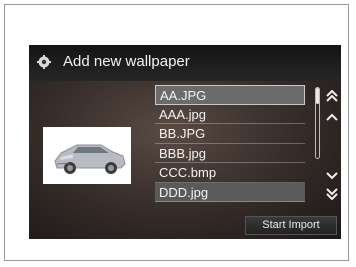 The width and height of the screenshot is (356, 267). What do you see at coordinates (317, 96) in the screenshot?
I see `scrollbar-thumb` at bounding box center [317, 96].